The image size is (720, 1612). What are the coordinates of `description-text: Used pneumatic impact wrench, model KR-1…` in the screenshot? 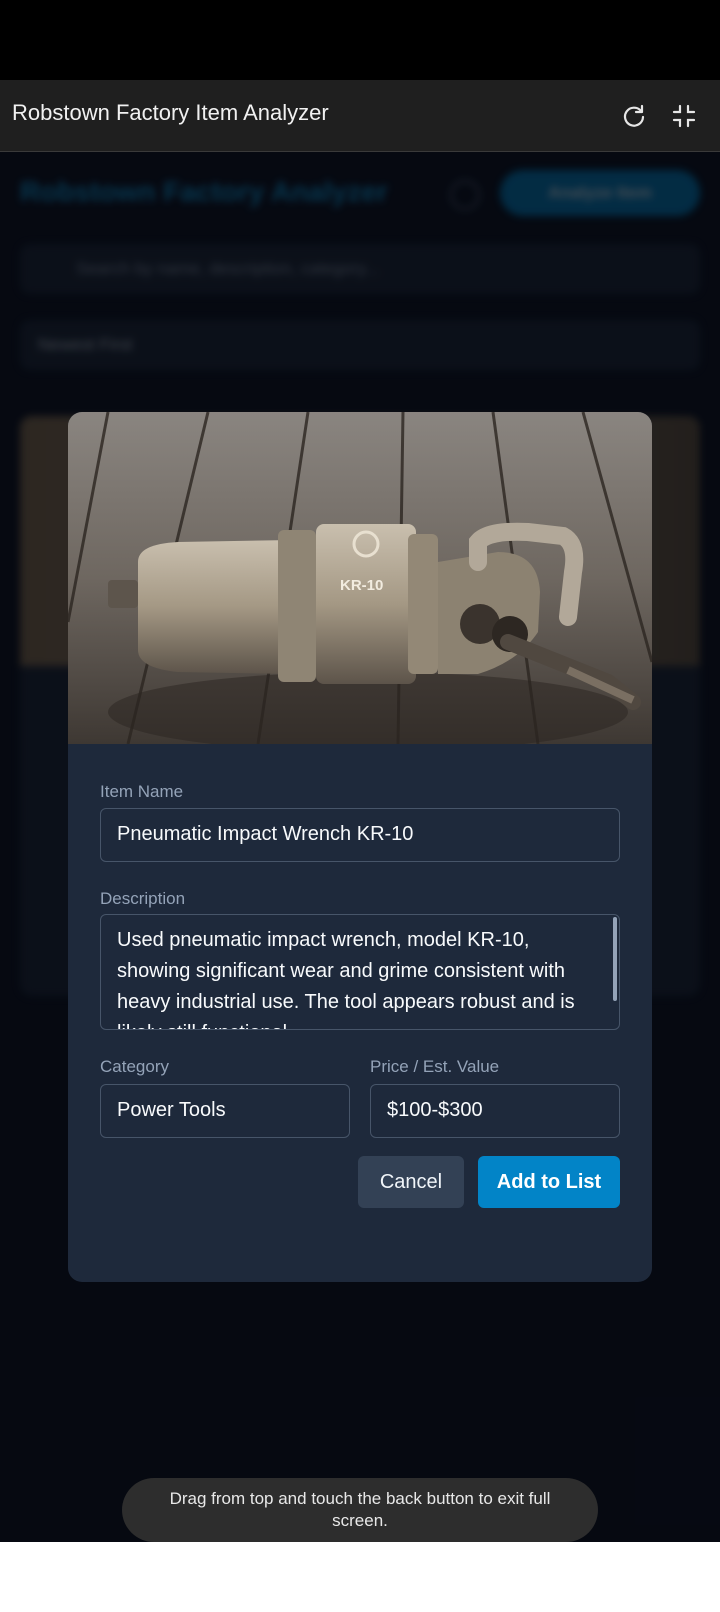 It's located at (346, 979).